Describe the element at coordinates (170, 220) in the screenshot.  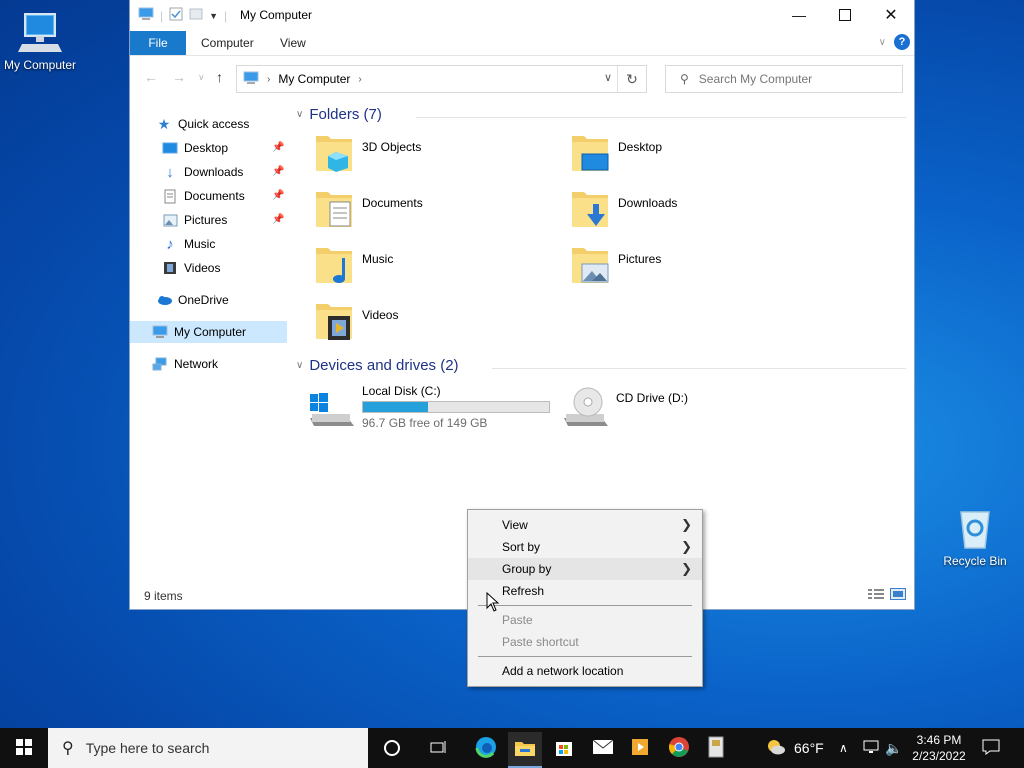
I see `picture-icon` at that location.